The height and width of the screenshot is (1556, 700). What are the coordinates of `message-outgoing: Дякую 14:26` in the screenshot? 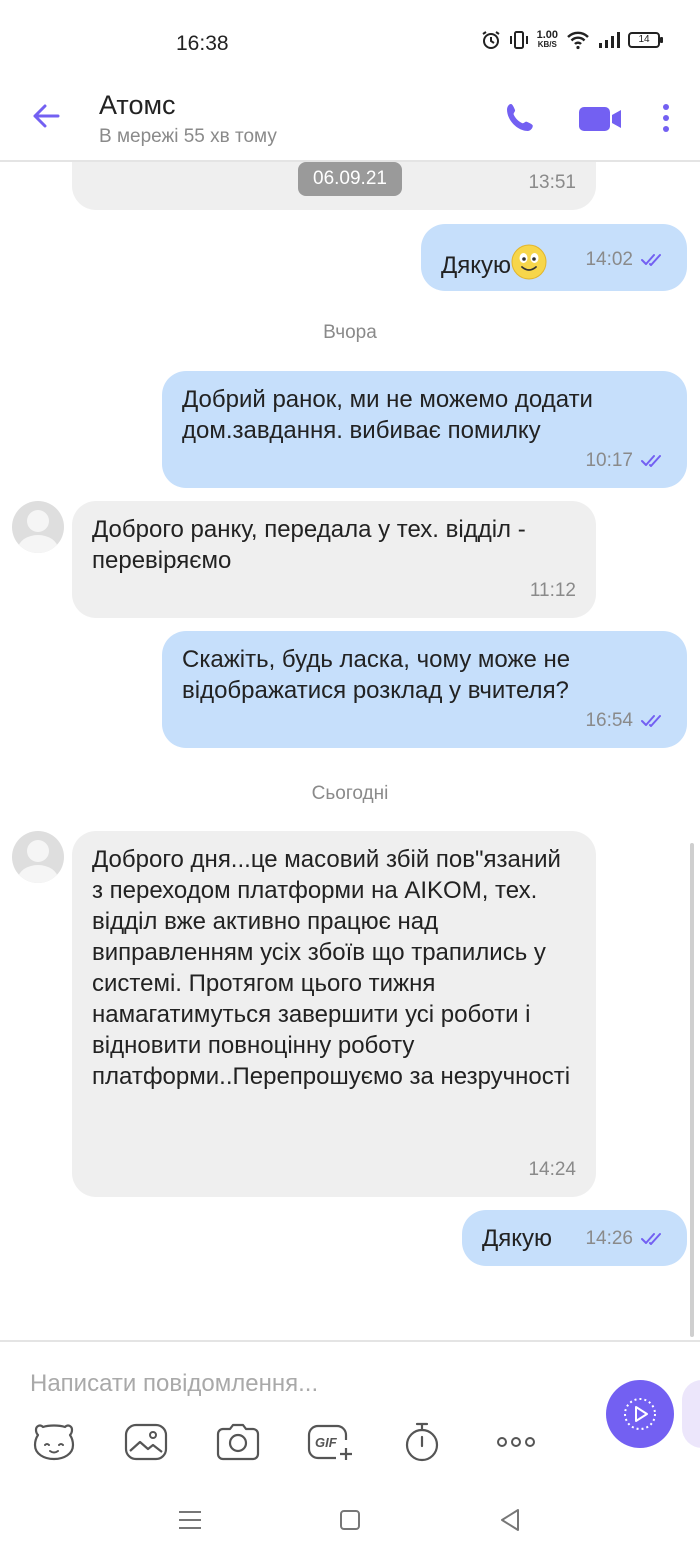 It's located at (574, 1238).